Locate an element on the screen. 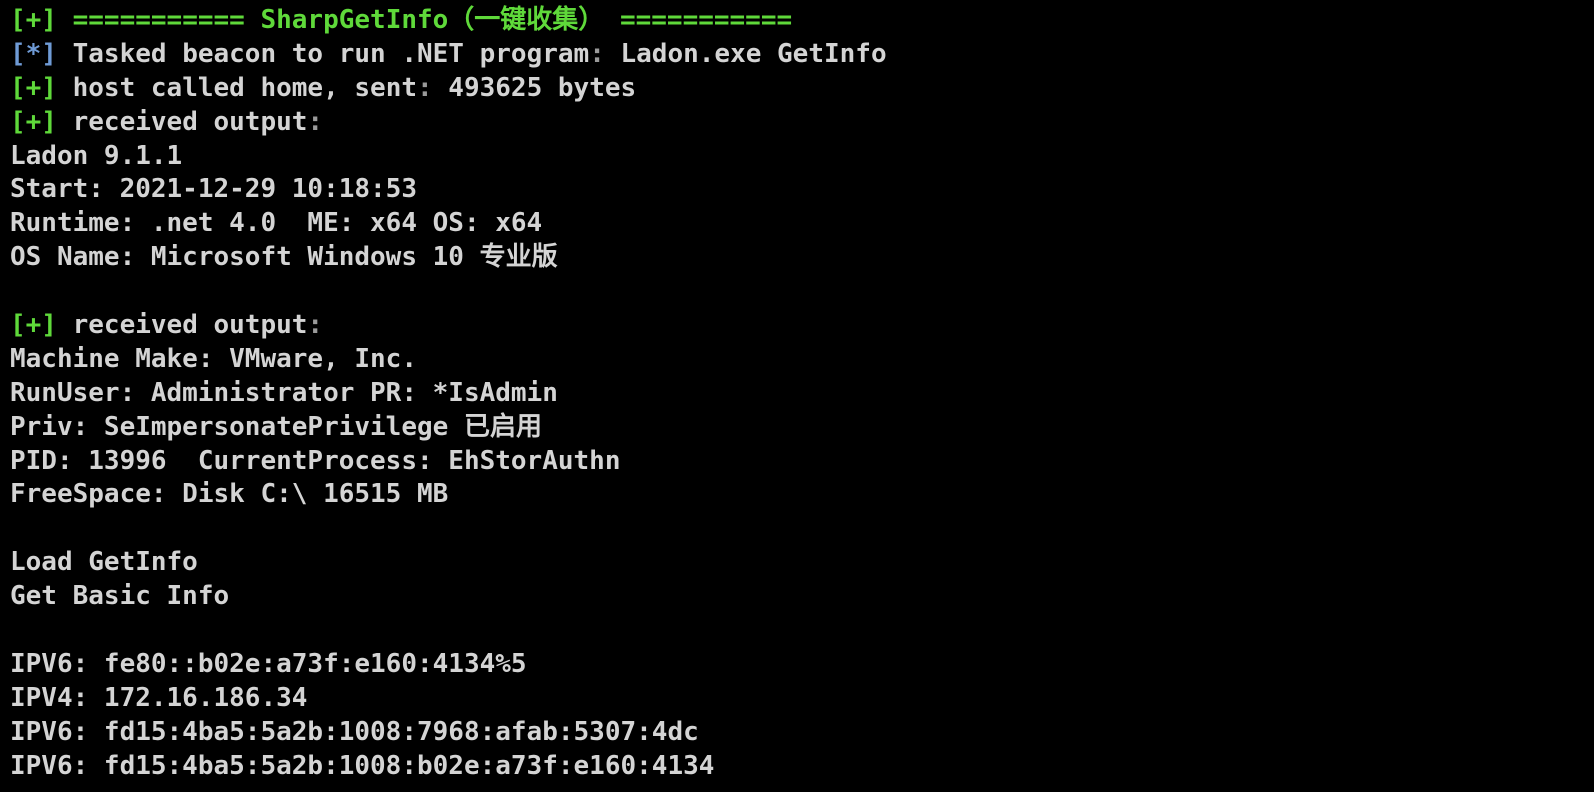 The image size is (1594, 792). info-marker: [*] is located at coordinates (33, 53).